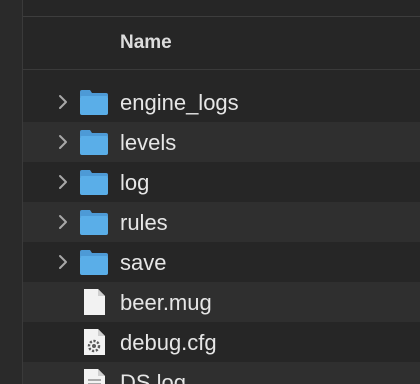 The height and width of the screenshot is (384, 420). Describe the element at coordinates (144, 222) in the screenshot. I see `file-name: rules` at that location.